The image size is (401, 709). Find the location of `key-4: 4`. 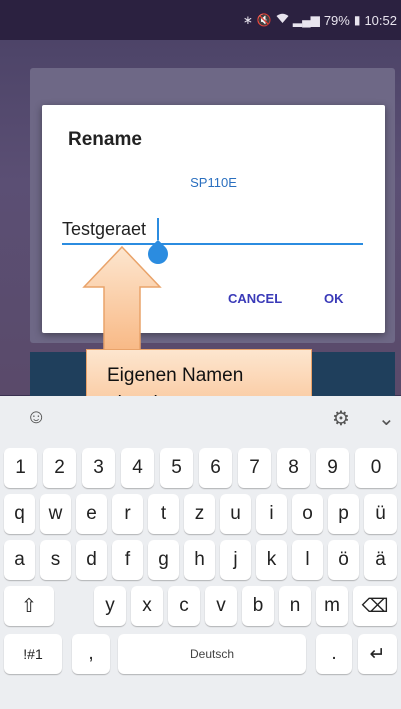

key-4: 4 is located at coordinates (137, 468).